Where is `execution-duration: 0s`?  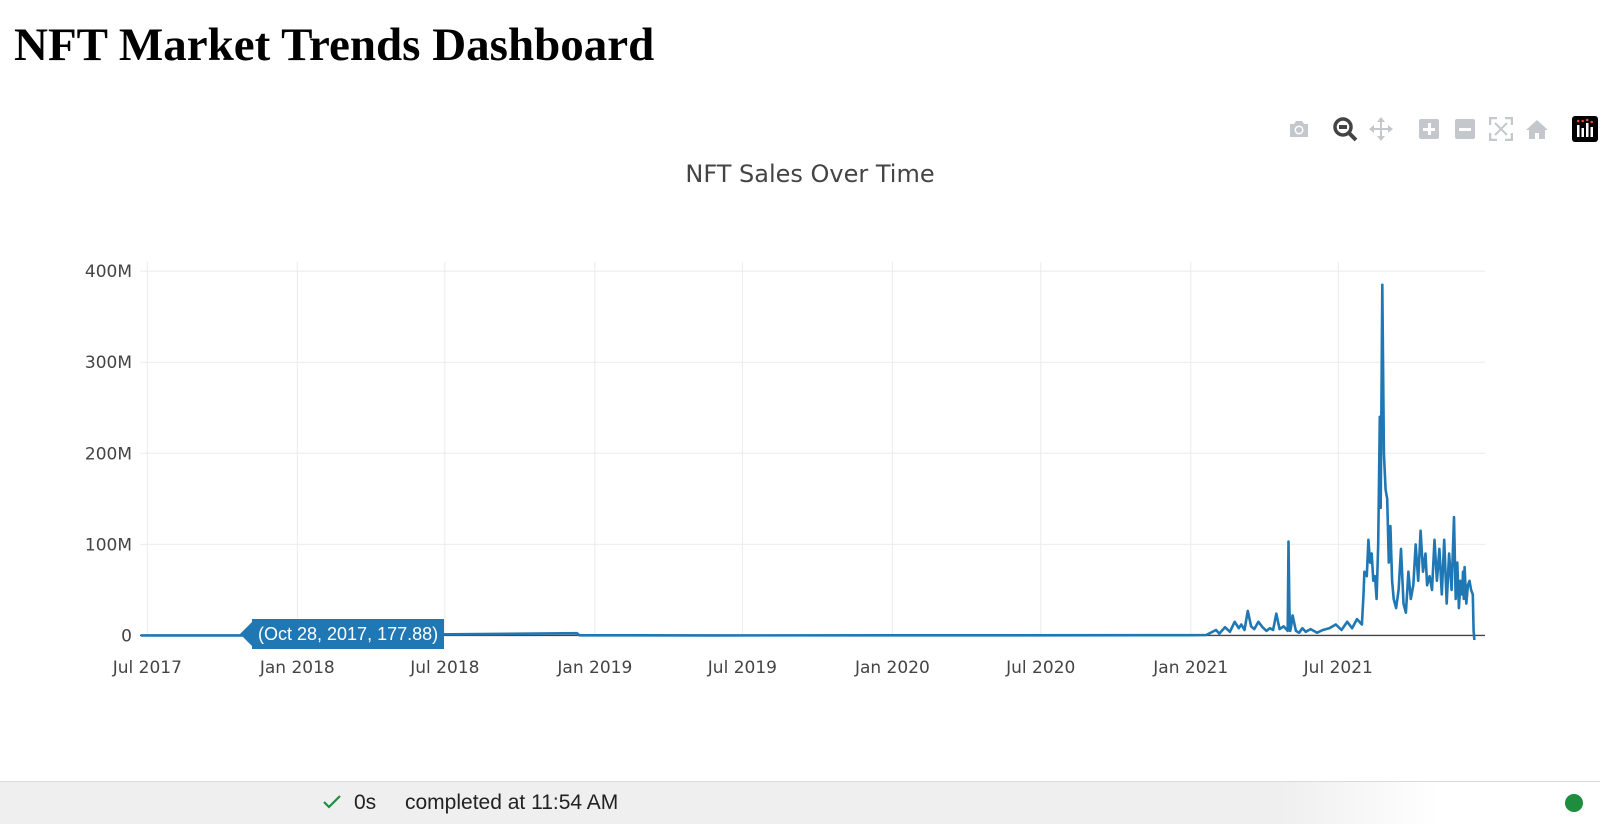 execution-duration: 0s is located at coordinates (365, 802).